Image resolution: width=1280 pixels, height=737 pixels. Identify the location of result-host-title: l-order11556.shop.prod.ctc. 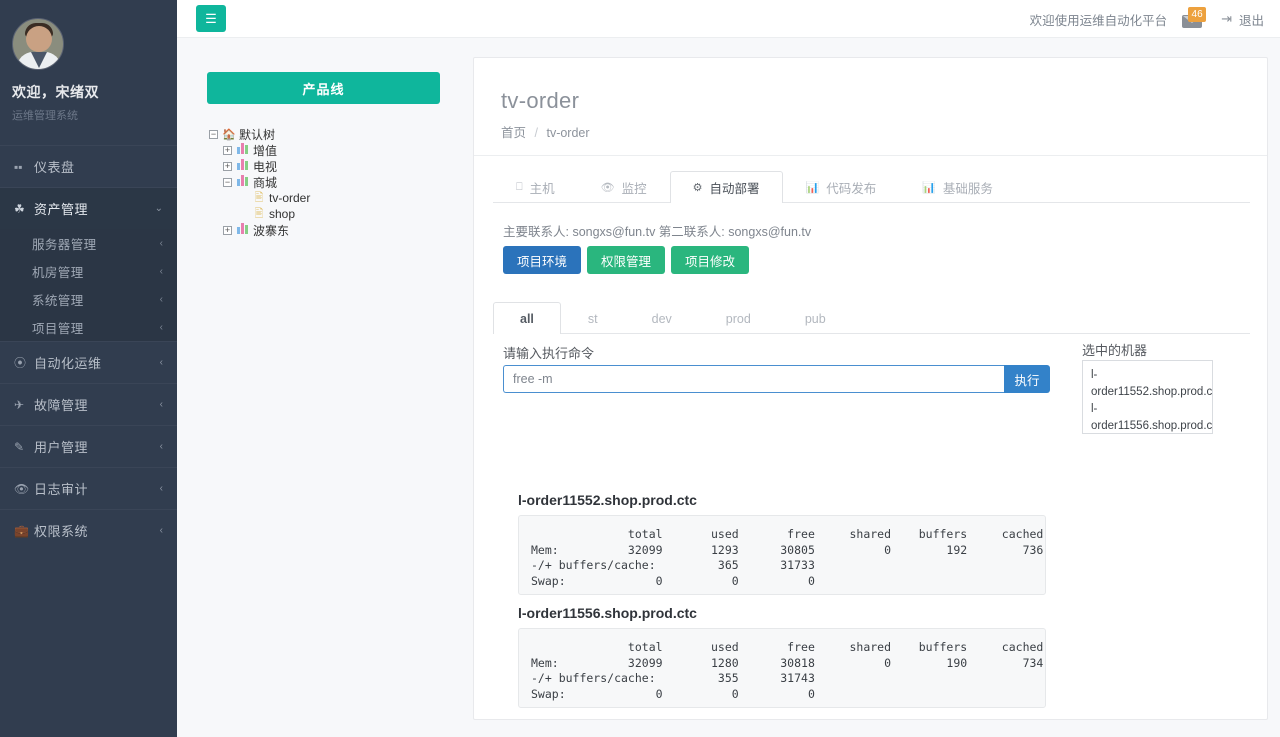
(607, 613).